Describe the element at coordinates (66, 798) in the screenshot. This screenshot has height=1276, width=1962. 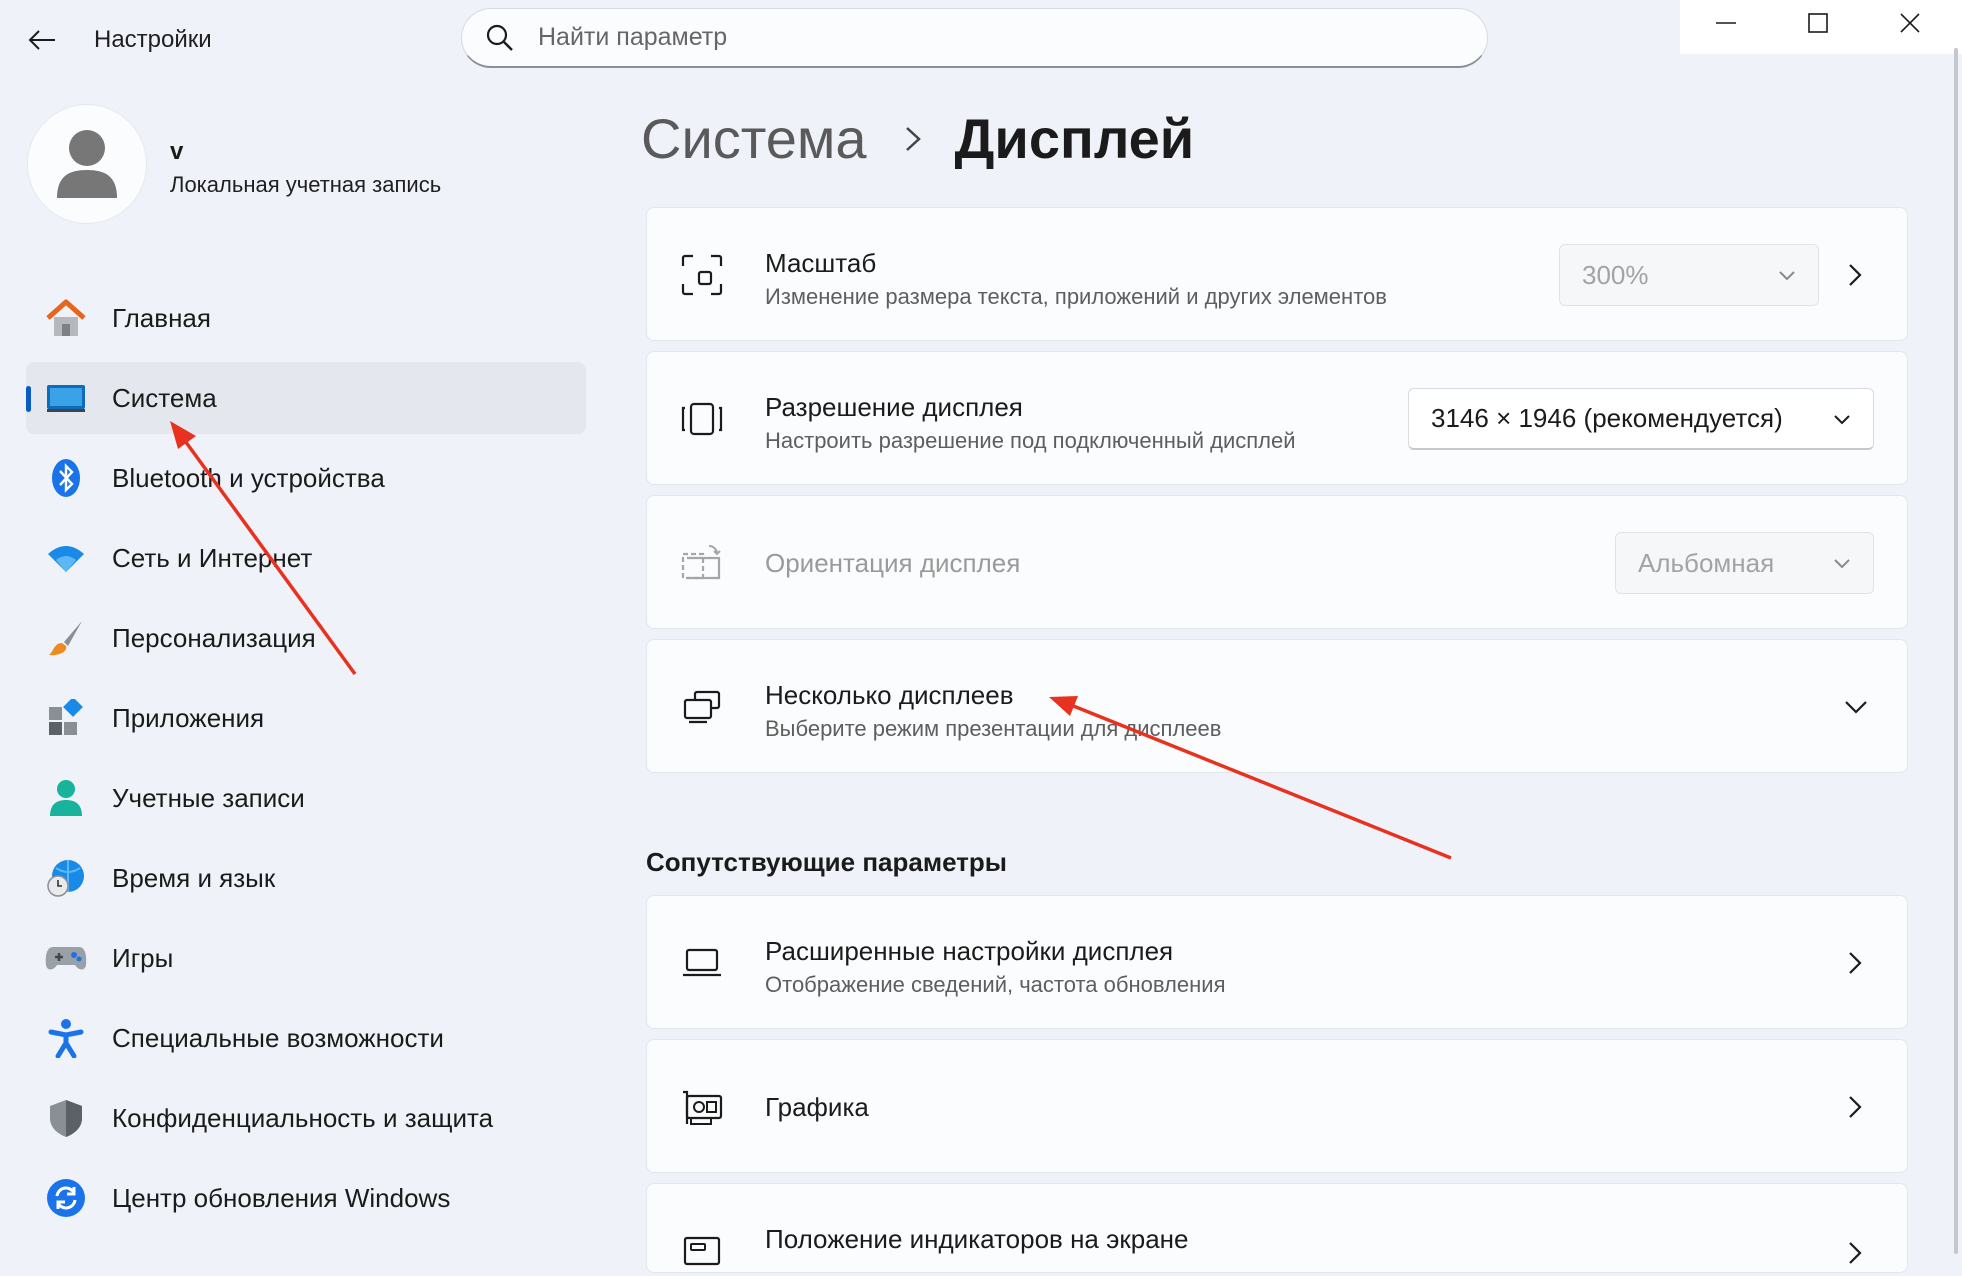
I see `person-icon` at that location.